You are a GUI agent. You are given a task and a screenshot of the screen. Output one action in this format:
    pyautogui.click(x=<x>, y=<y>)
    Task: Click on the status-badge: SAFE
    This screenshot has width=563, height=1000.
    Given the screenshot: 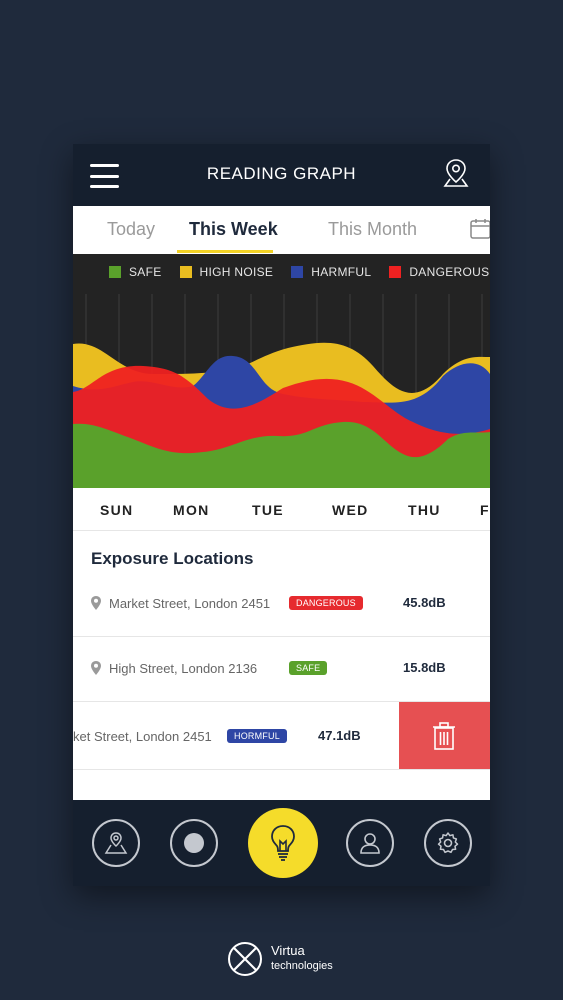 What is the action you would take?
    pyautogui.click(x=308, y=668)
    